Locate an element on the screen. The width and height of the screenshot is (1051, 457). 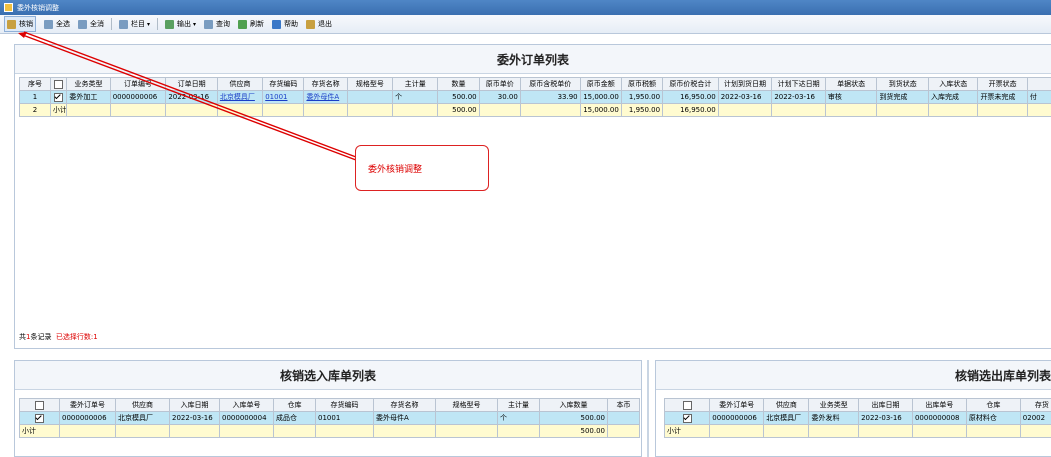
table-cell: 成品仓 is located at coordinates (294, 418).